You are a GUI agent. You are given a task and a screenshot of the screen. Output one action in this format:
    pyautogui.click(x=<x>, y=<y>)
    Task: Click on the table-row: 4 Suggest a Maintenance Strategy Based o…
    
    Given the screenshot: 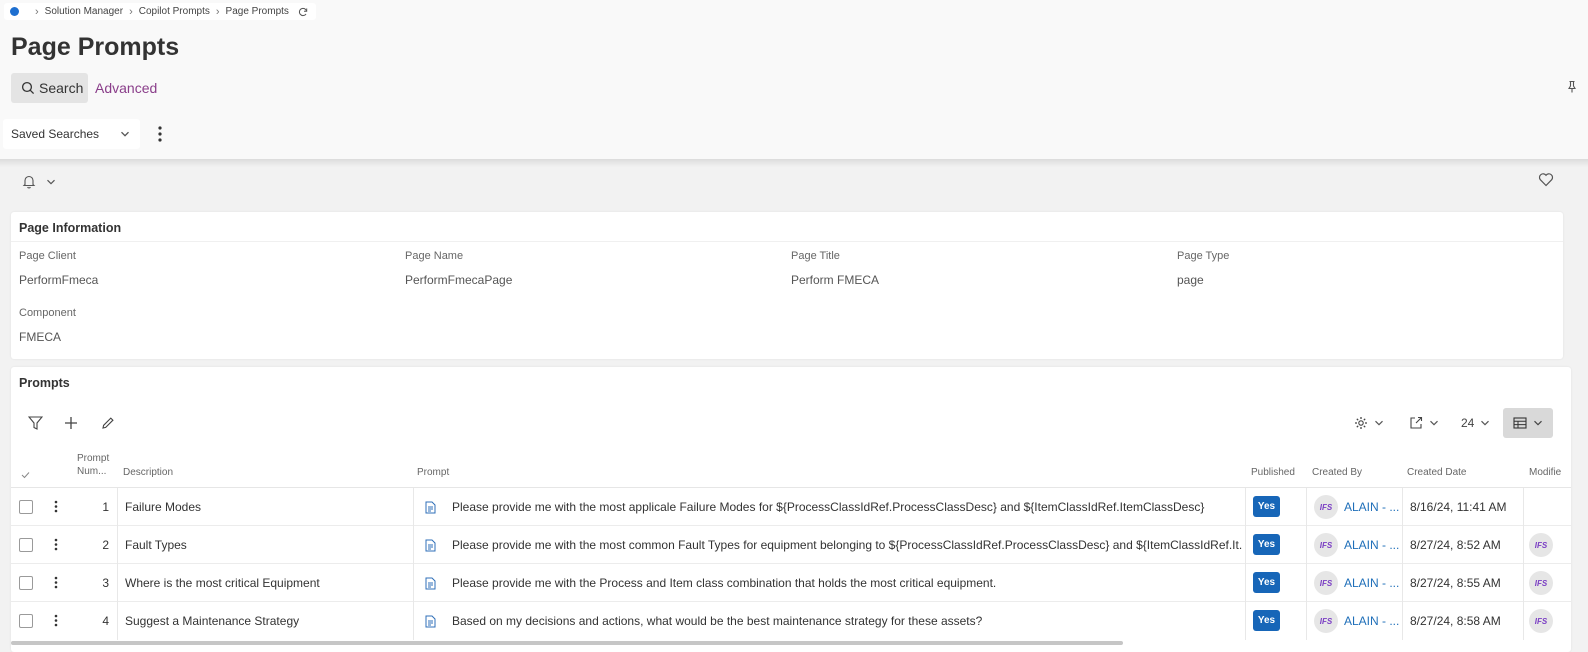 What is the action you would take?
    pyautogui.click(x=791, y=621)
    